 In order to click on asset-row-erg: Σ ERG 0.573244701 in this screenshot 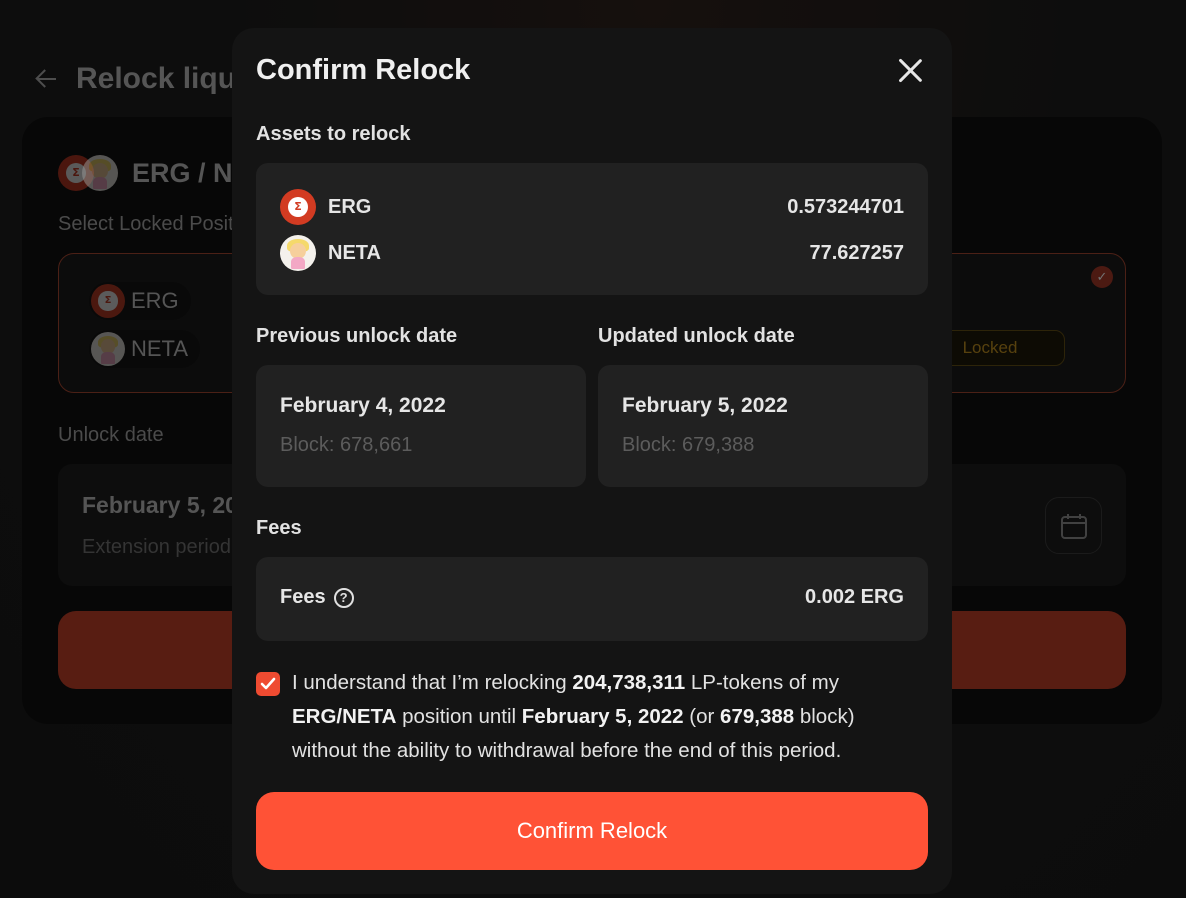, I will do `click(592, 207)`.